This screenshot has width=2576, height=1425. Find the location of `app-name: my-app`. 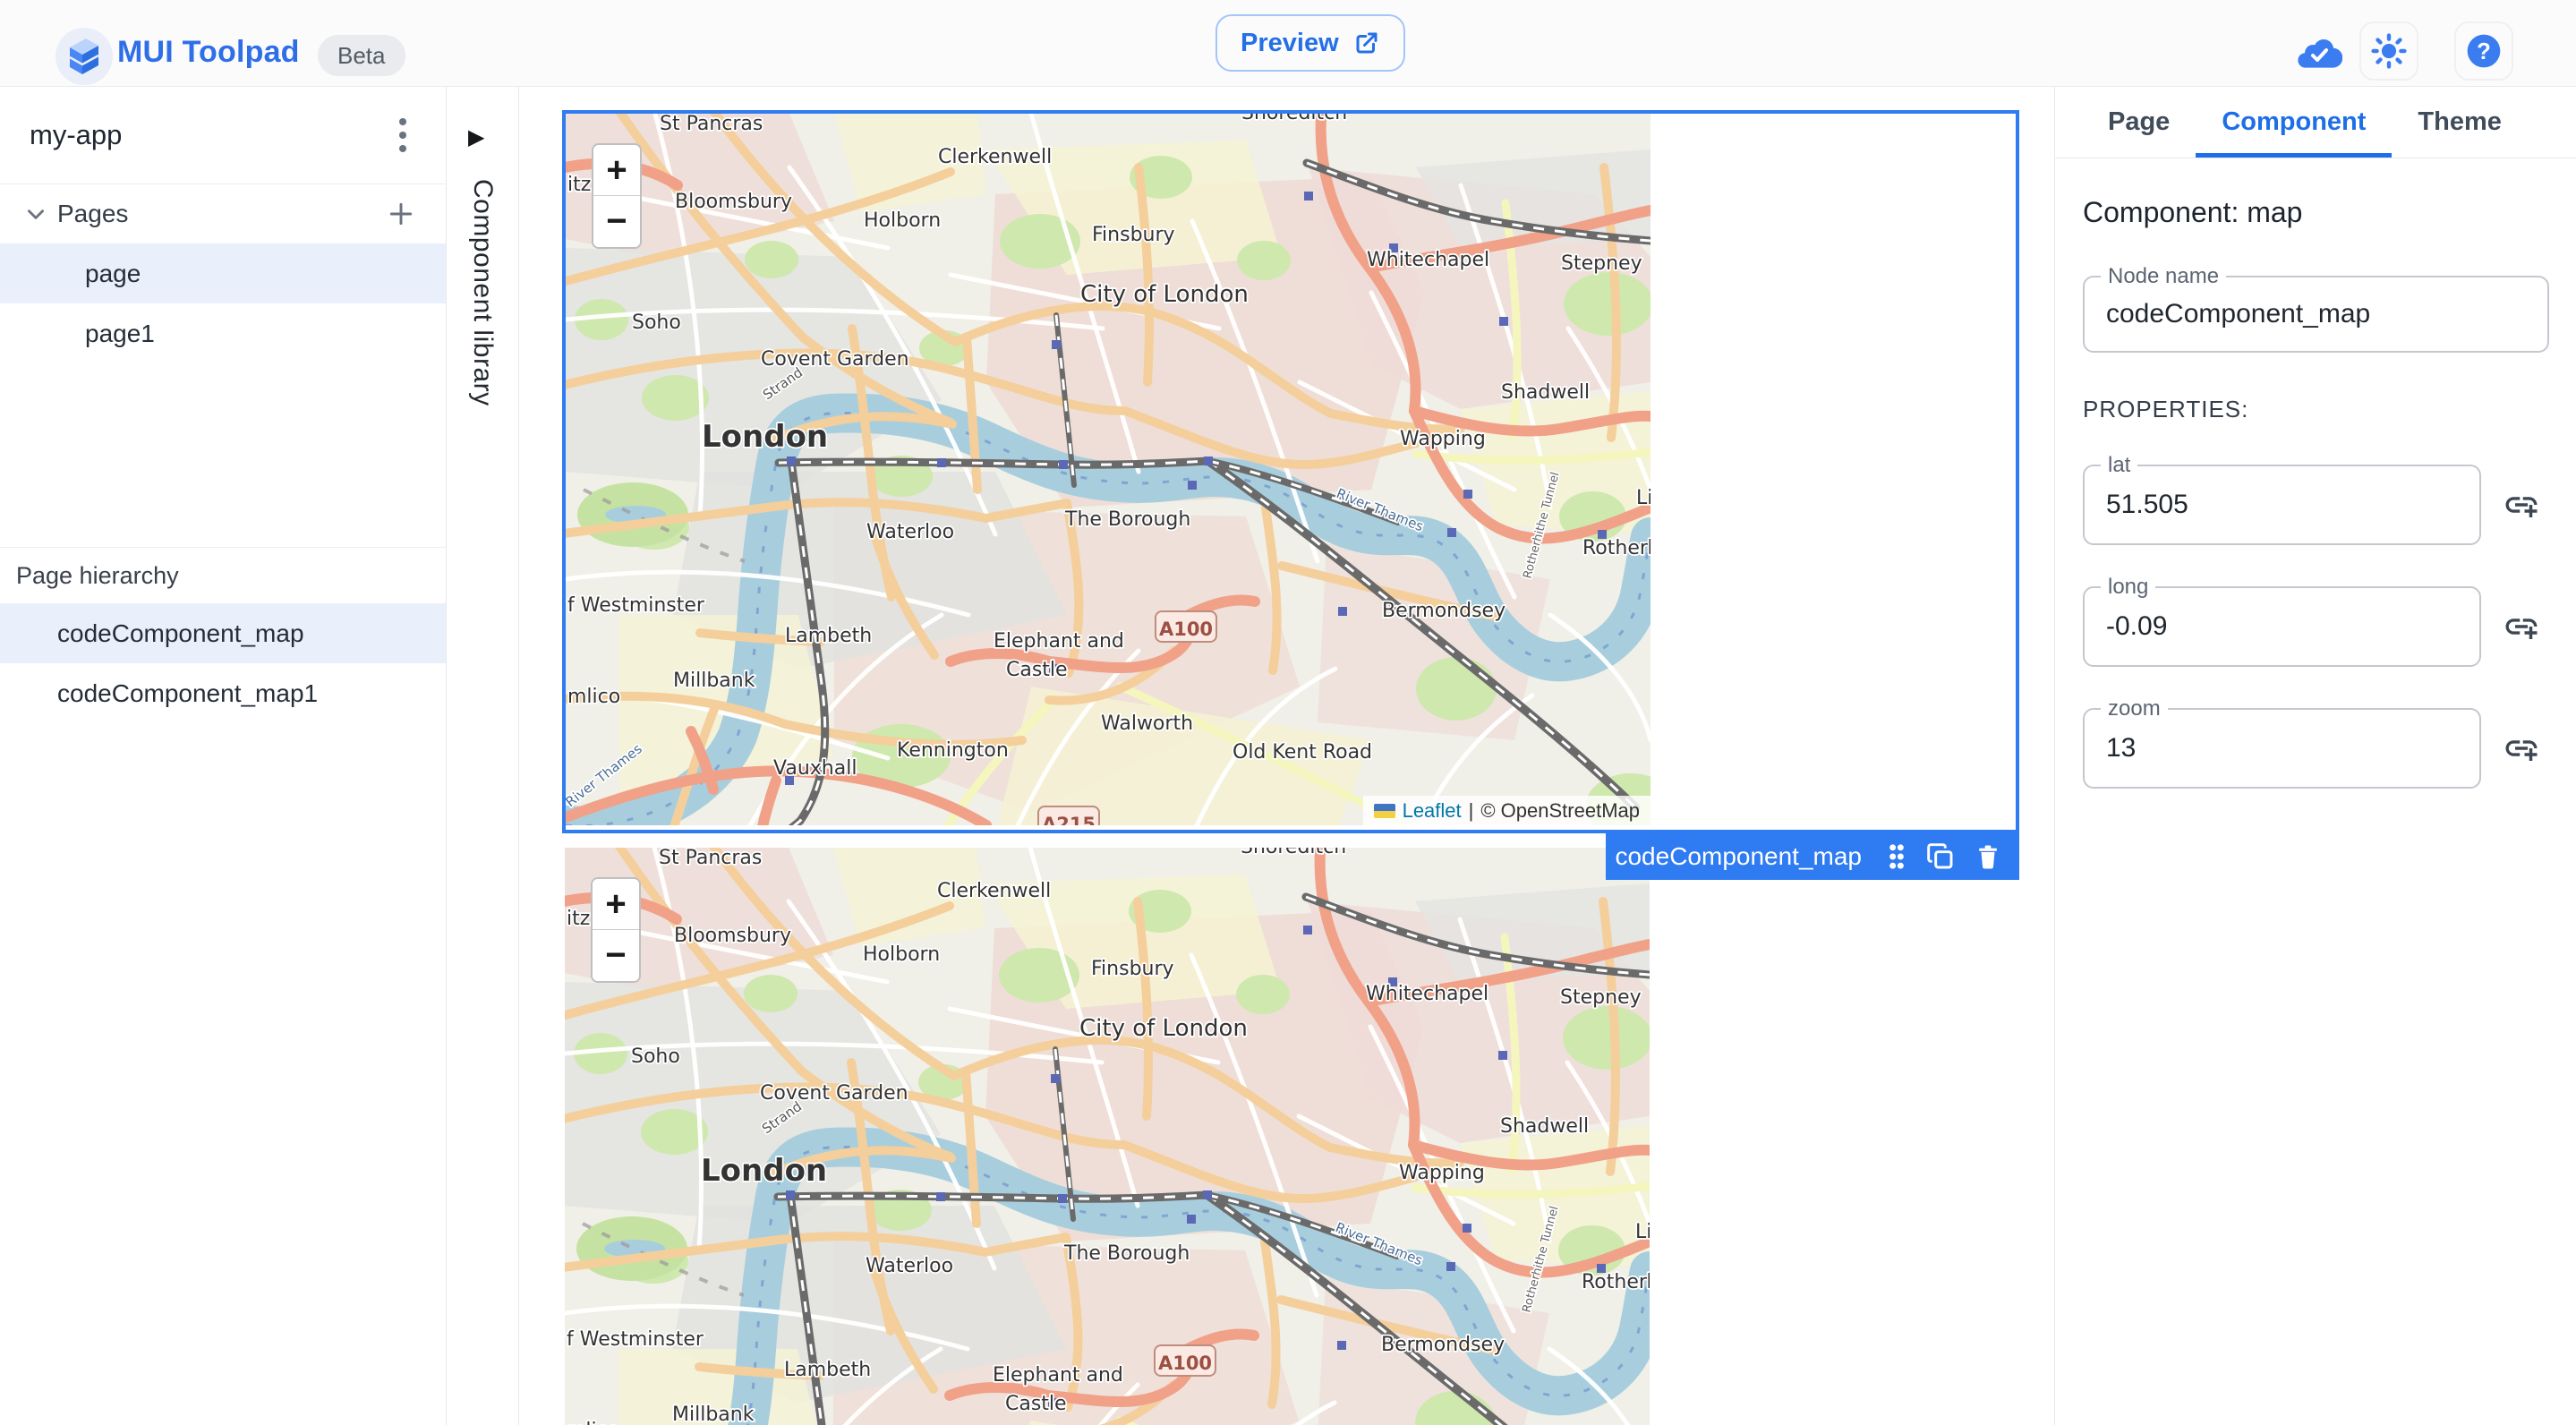

app-name: my-app is located at coordinates (76, 134).